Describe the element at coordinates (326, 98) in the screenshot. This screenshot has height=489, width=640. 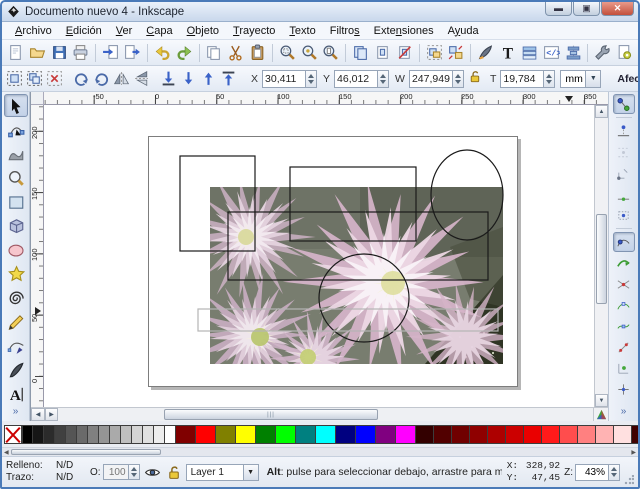
I see `horizontal-ruler: -50 0 50 100 150 200 250 300 350` at that location.